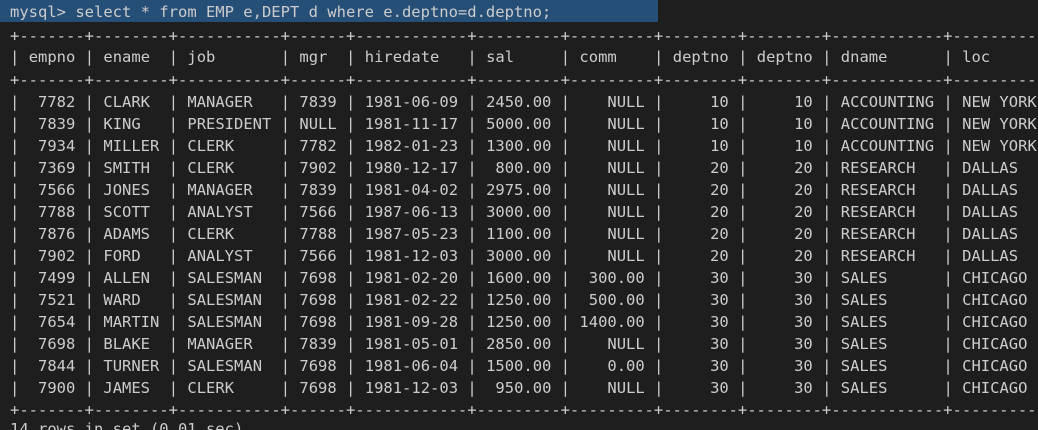  What do you see at coordinates (122, 300) in the screenshot?
I see `table-cell-ename: WARD` at bounding box center [122, 300].